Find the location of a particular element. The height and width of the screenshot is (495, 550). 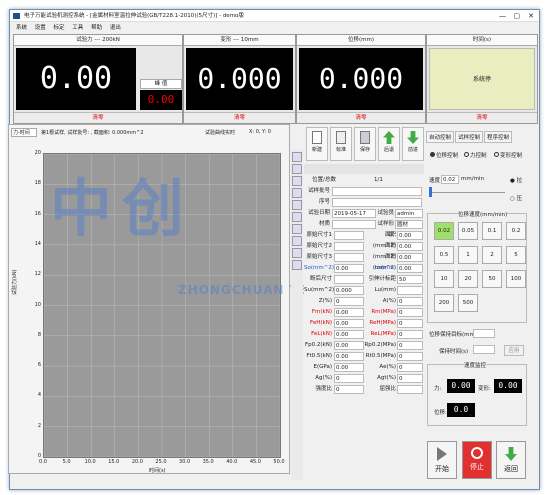

time-zero-button: 清零 is located at coordinates (482, 117).